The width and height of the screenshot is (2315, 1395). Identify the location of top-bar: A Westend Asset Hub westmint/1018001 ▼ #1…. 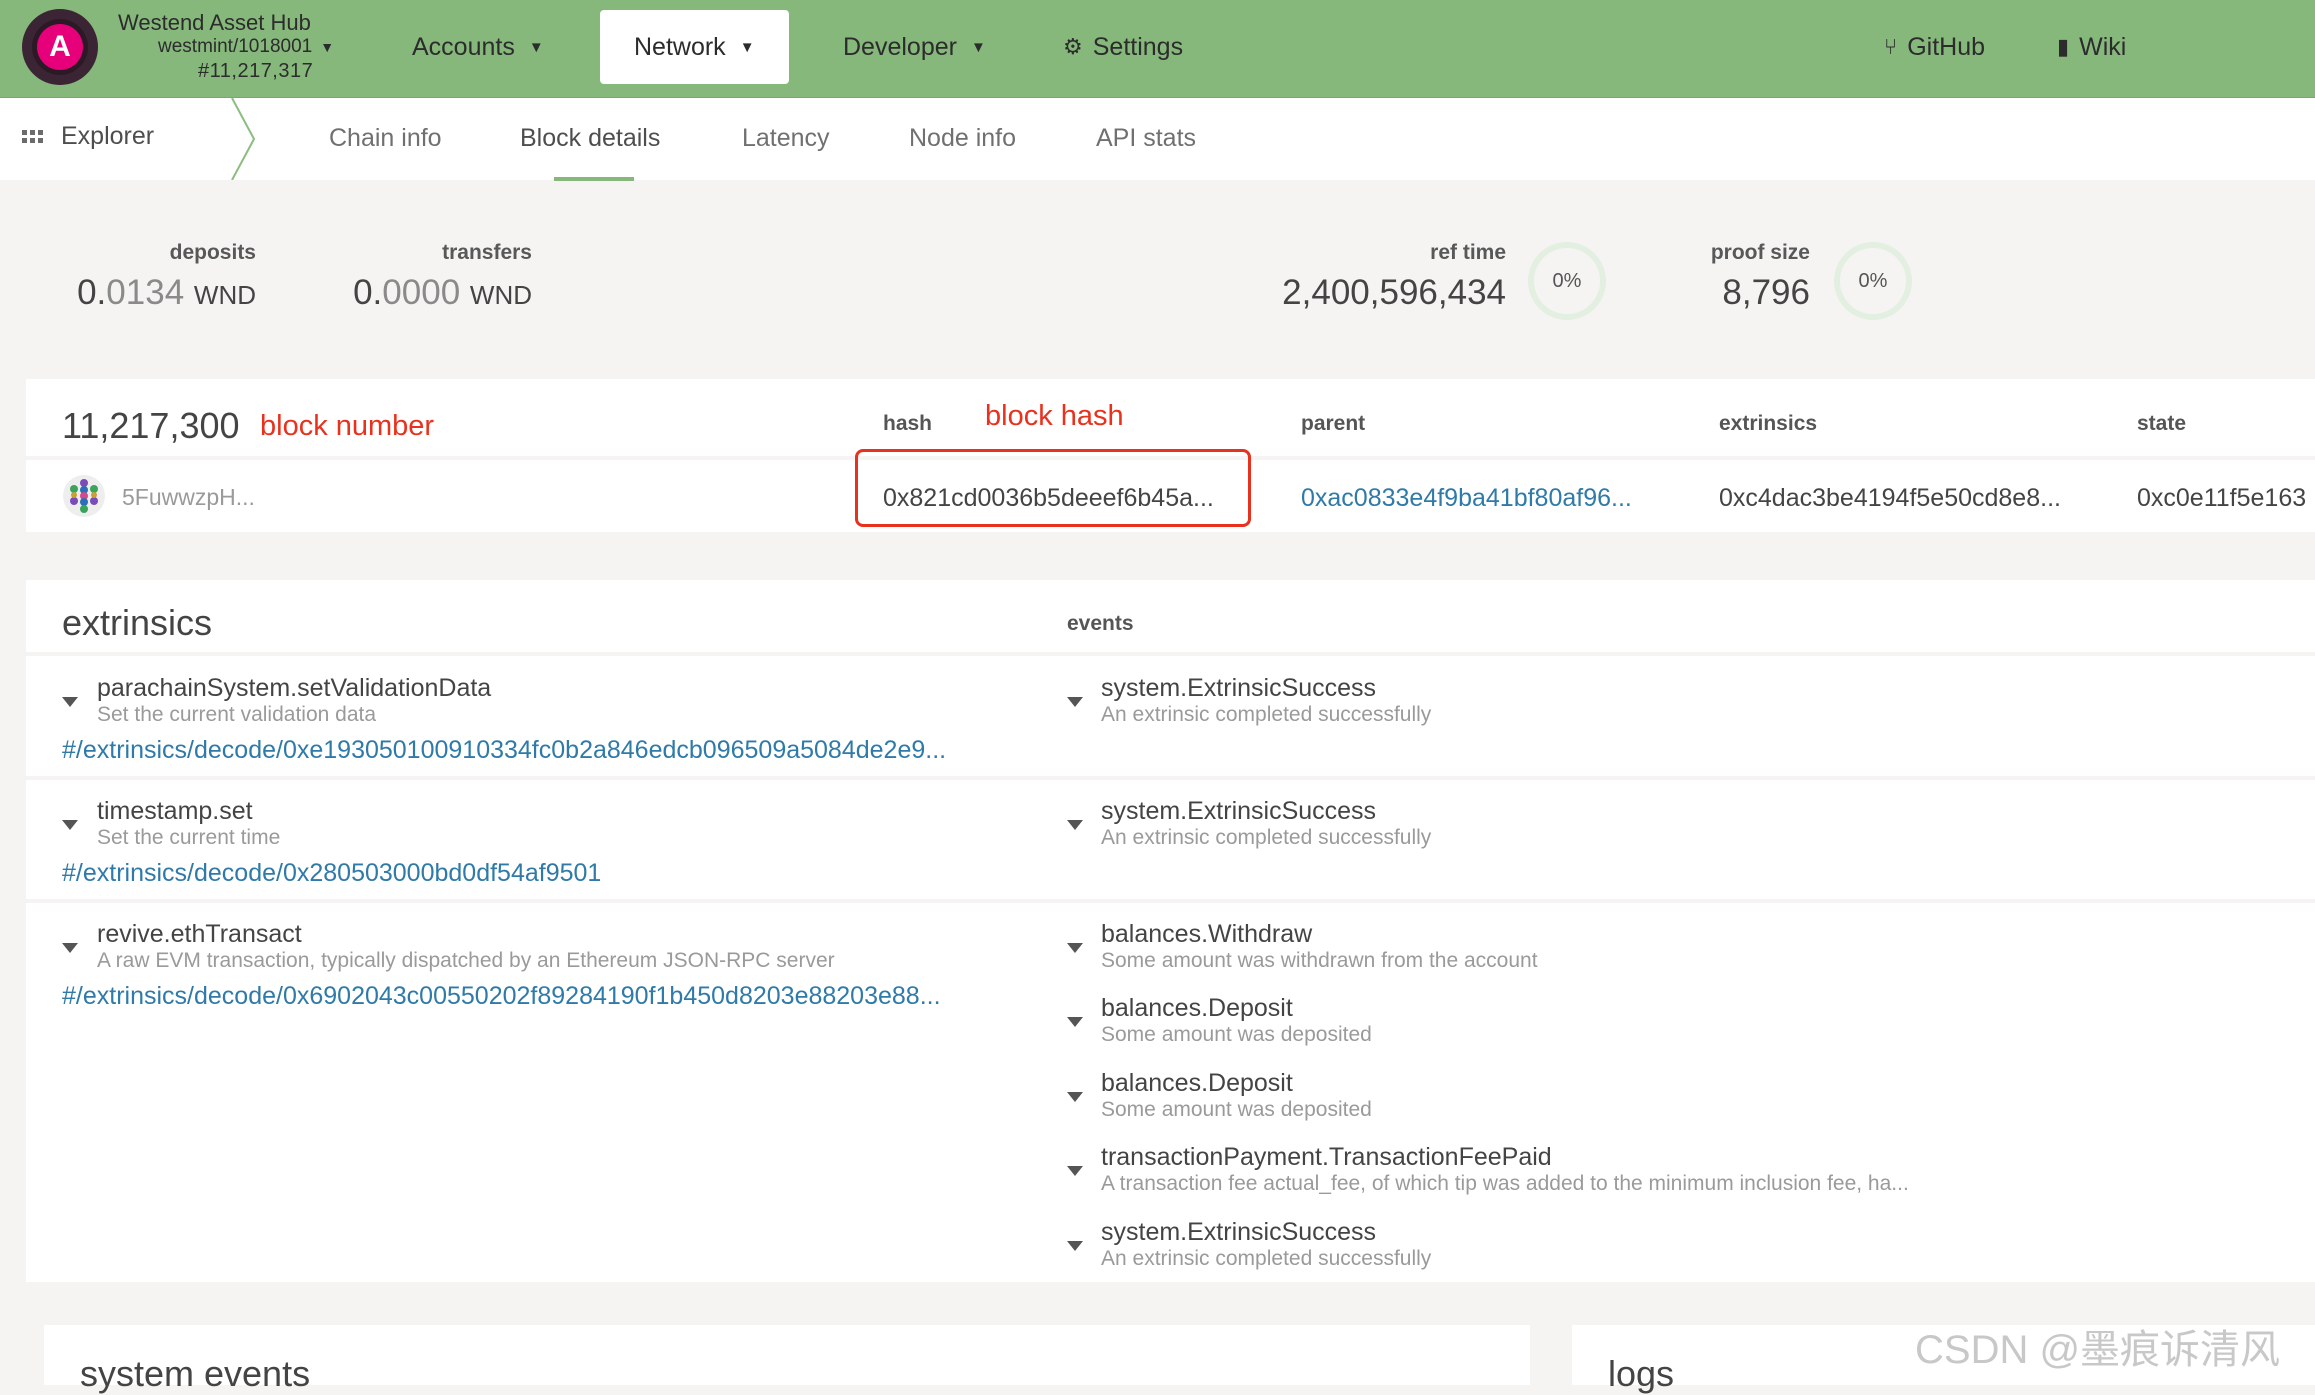
(1157, 49).